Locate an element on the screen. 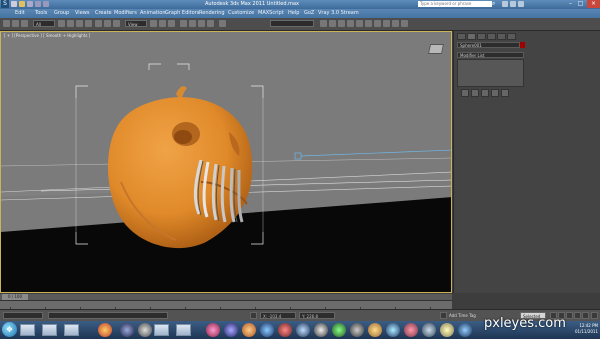 This screenshot has width=600, height=339. motion-tab is located at coordinates (491, 36).